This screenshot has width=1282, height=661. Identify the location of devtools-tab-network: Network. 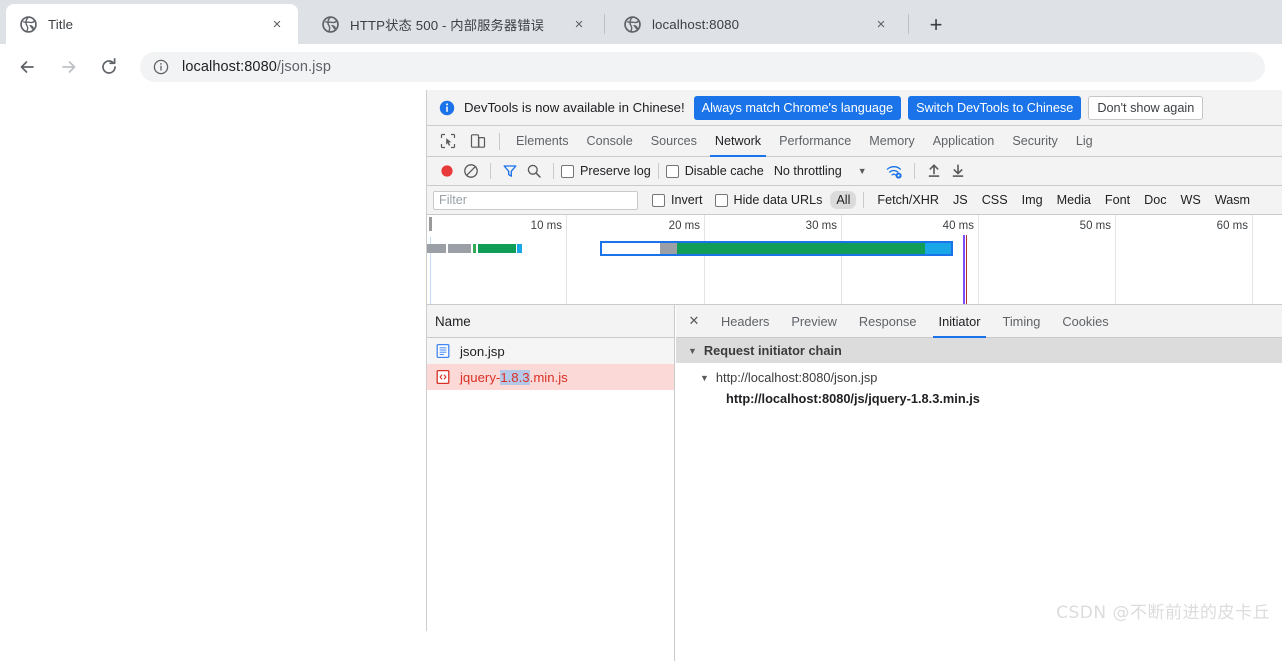
(738, 141).